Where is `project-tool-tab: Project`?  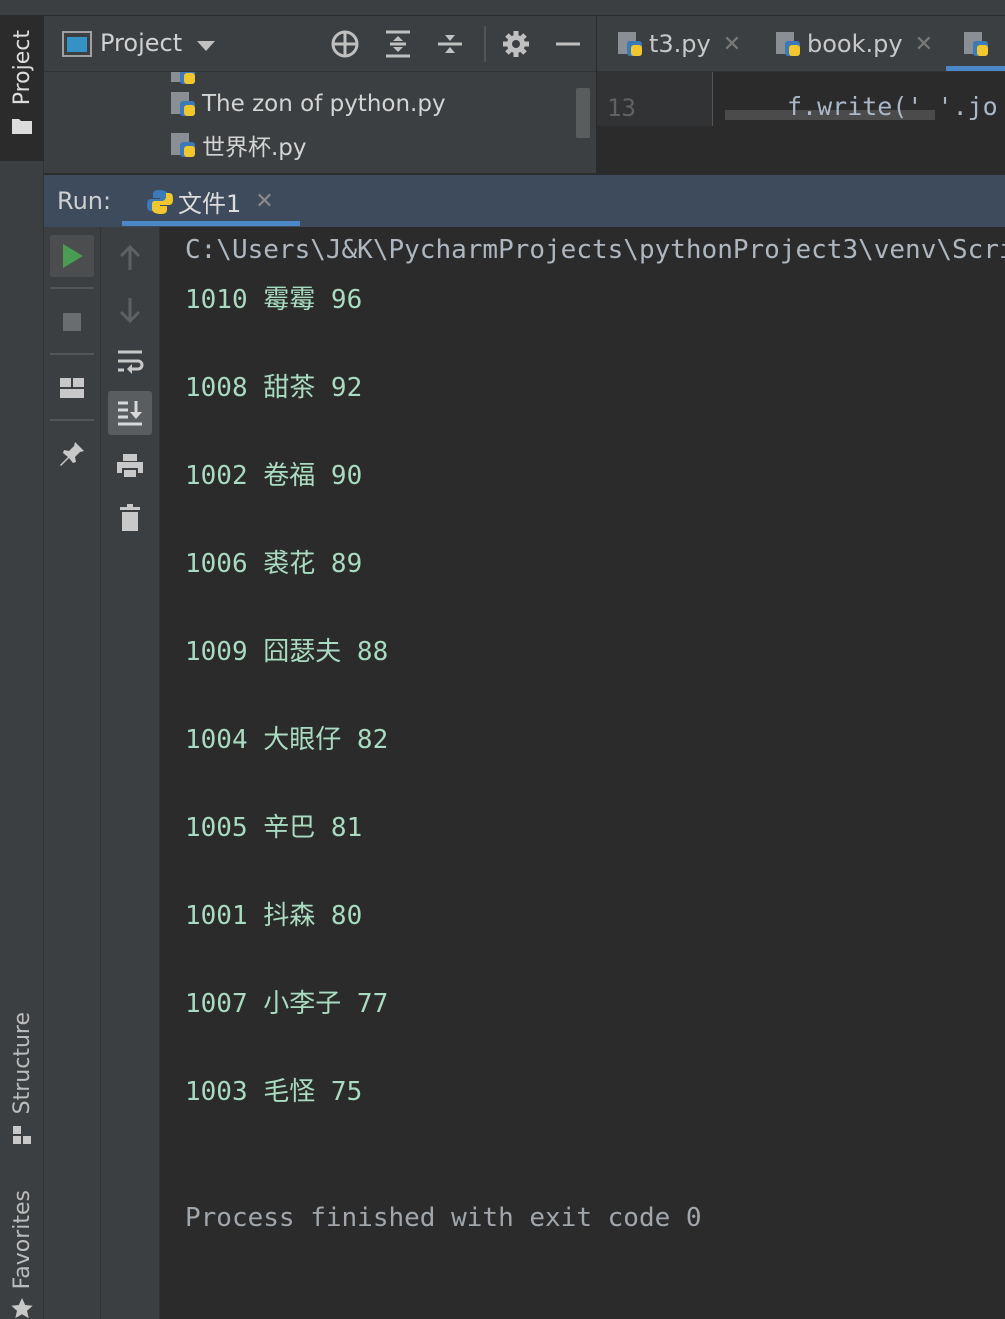 project-tool-tab: Project is located at coordinates (22, 88).